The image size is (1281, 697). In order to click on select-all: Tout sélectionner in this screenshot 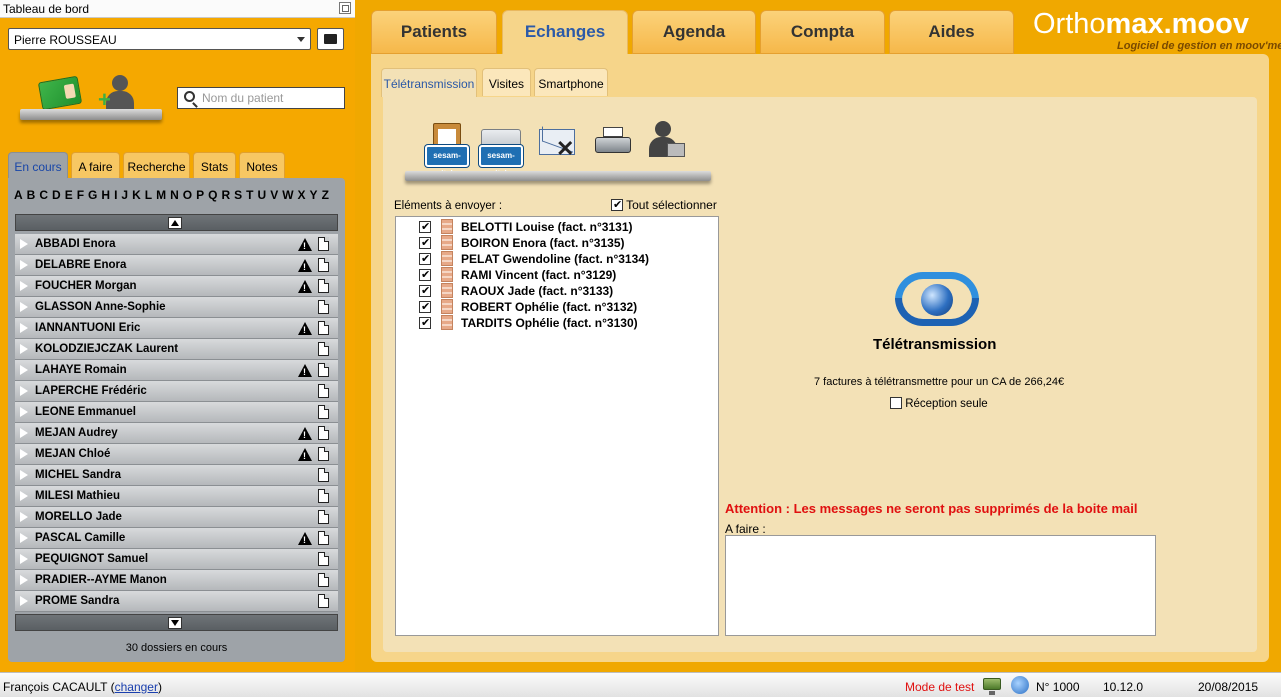, I will do `click(664, 205)`.